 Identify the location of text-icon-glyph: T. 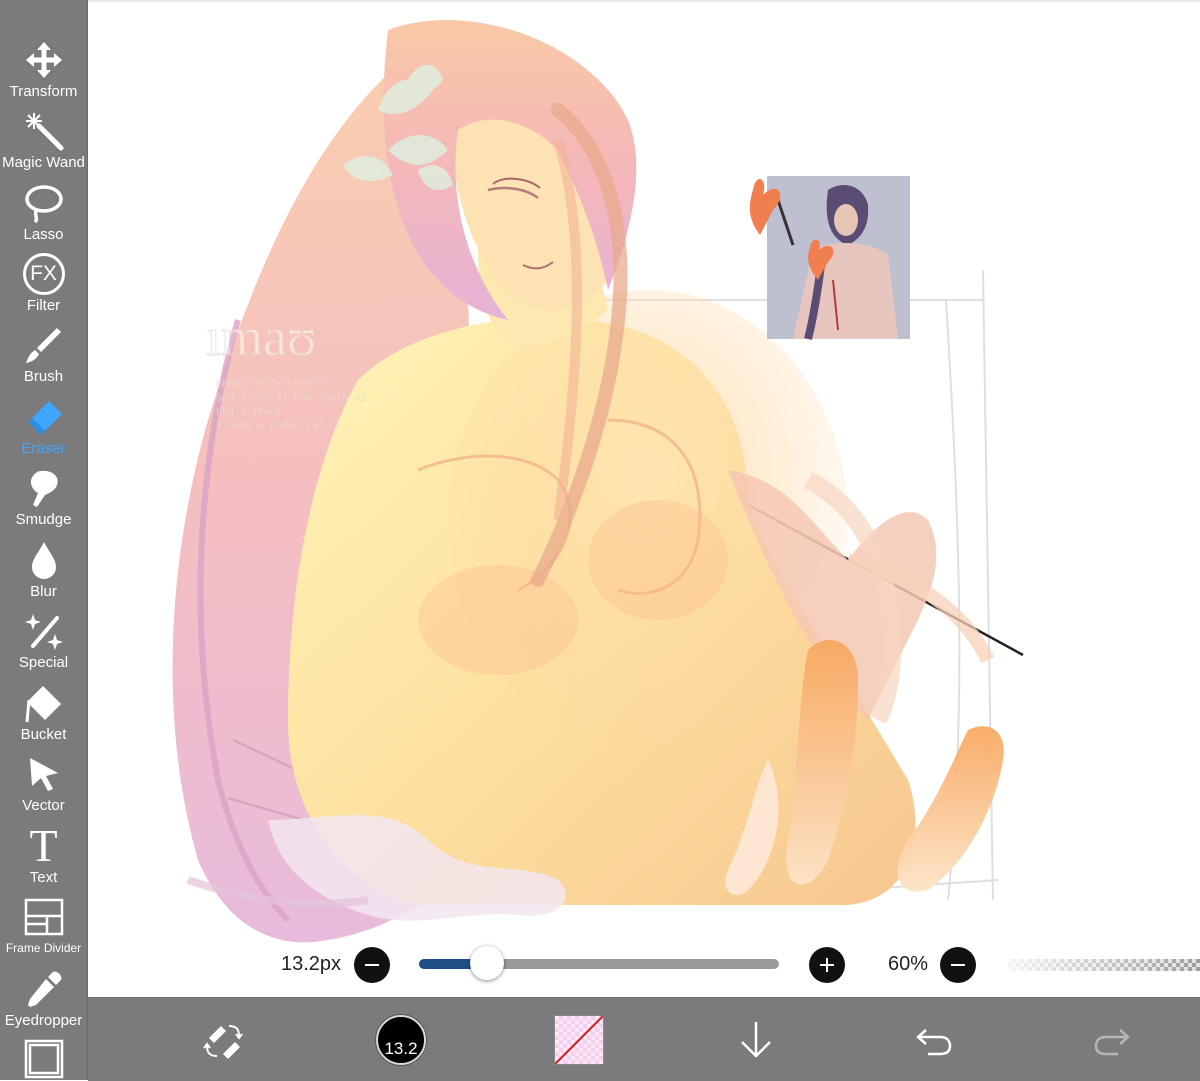
(43, 845).